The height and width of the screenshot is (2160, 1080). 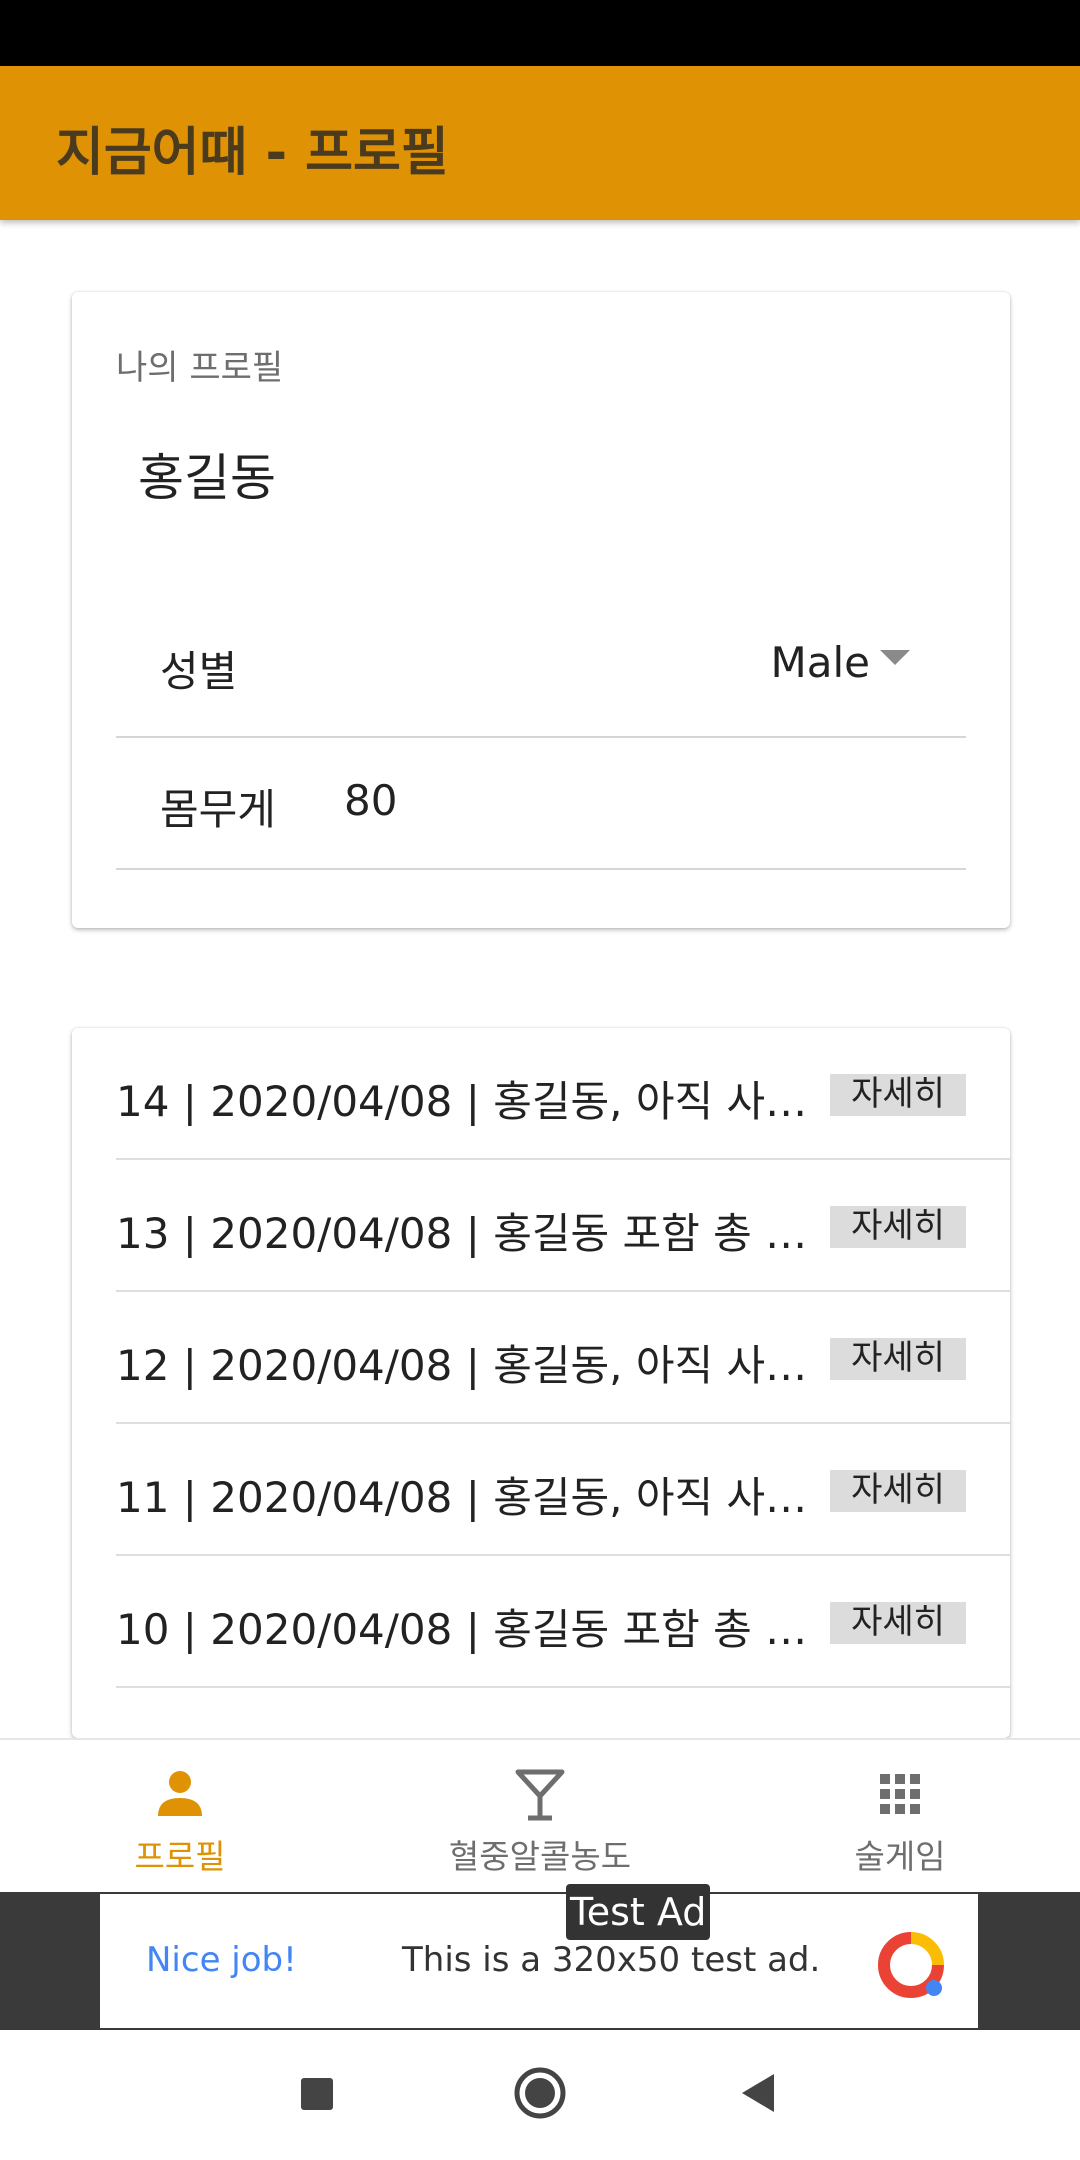 What do you see at coordinates (541, 671) in the screenshot?
I see `gender-row: 성별 Male` at bounding box center [541, 671].